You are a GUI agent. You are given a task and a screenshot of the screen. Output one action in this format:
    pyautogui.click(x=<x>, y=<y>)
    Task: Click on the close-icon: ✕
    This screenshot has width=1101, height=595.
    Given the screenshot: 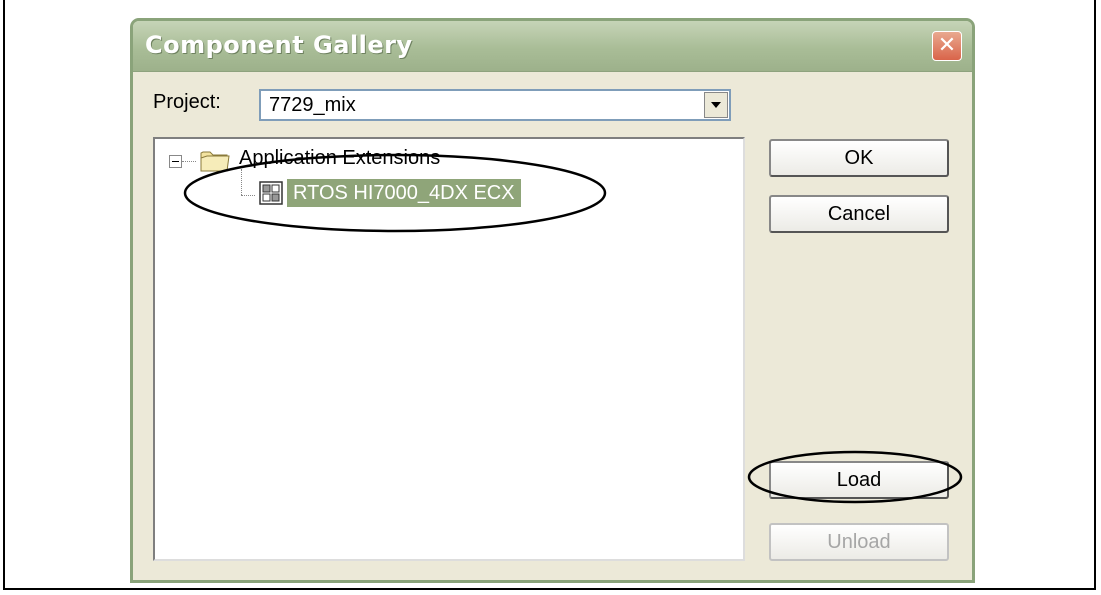 What is the action you would take?
    pyautogui.click(x=947, y=45)
    